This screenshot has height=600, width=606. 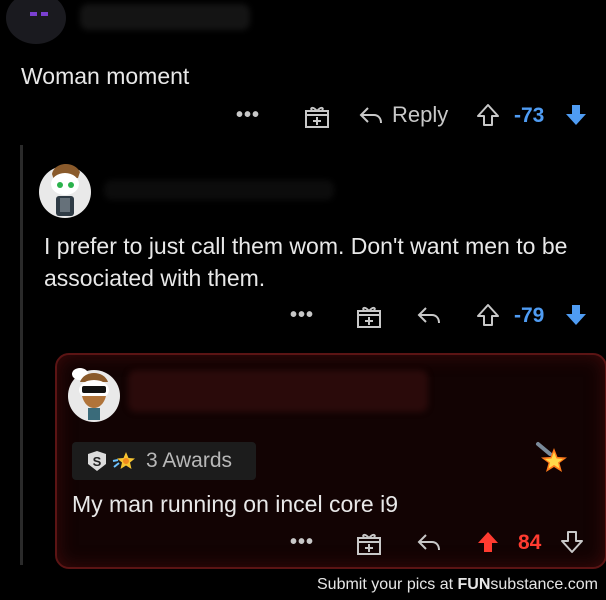 I want to click on award-star-icon, so click(x=551, y=459).